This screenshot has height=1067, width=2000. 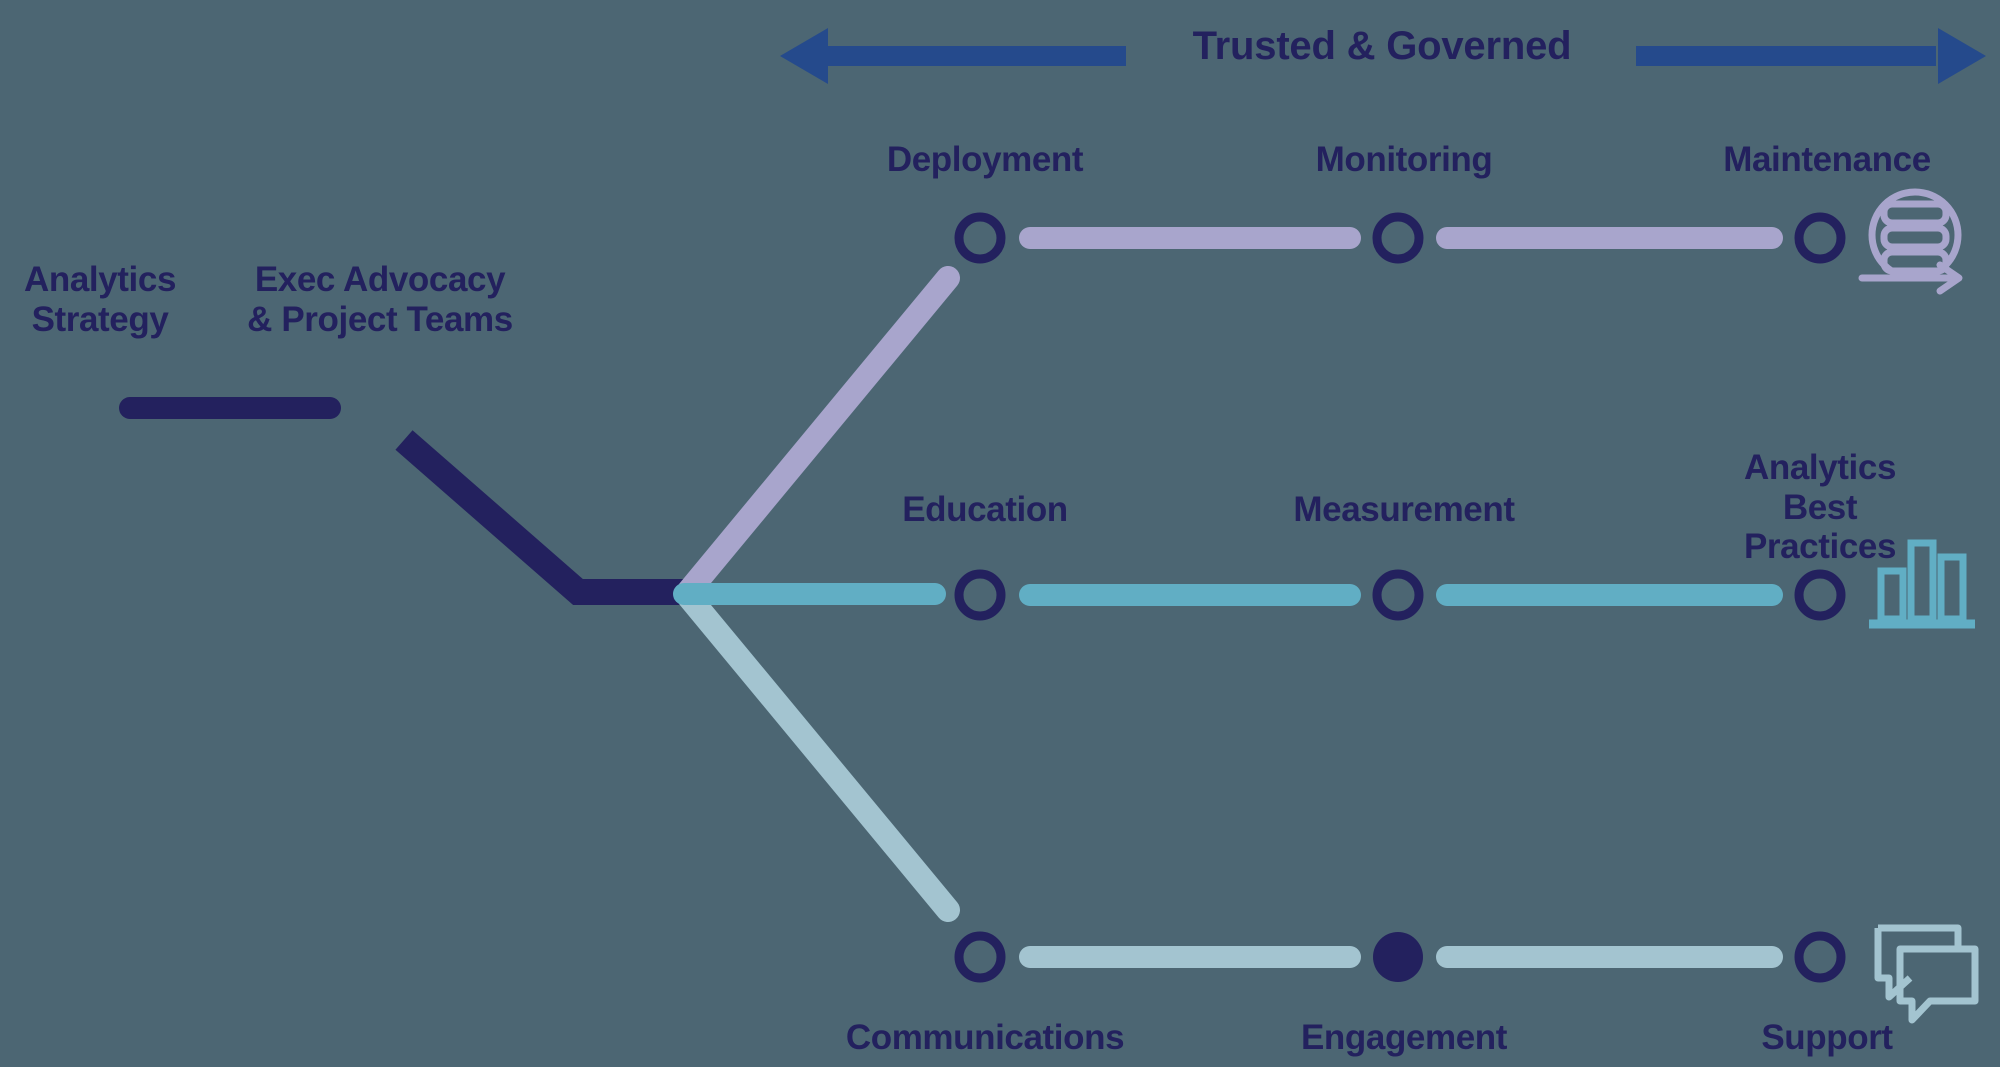 What do you see at coordinates (1398, 957) in the screenshot?
I see `node-engagement` at bounding box center [1398, 957].